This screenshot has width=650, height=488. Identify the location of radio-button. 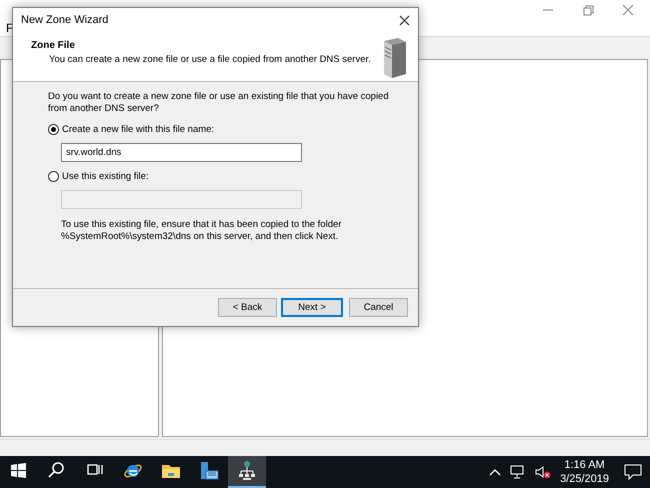
(53, 129).